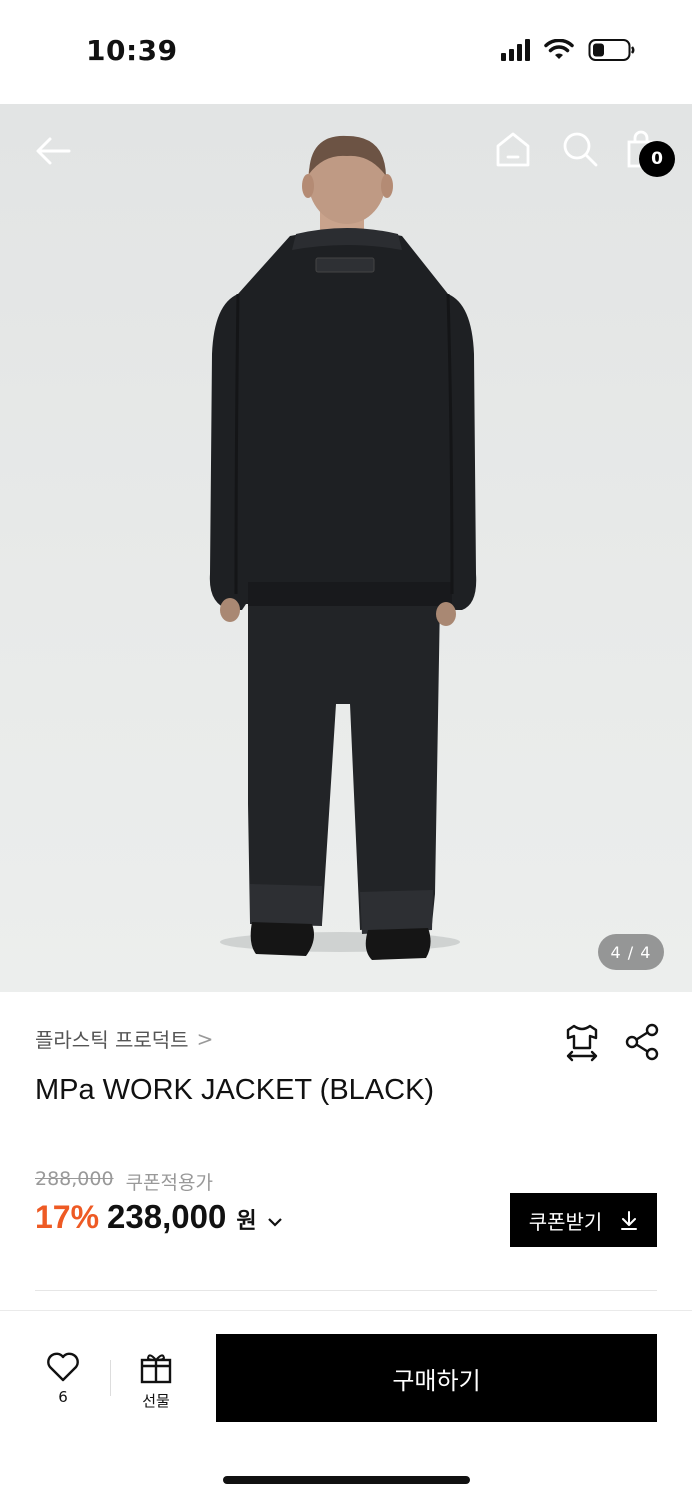  I want to click on gift-icon, so click(156, 1369).